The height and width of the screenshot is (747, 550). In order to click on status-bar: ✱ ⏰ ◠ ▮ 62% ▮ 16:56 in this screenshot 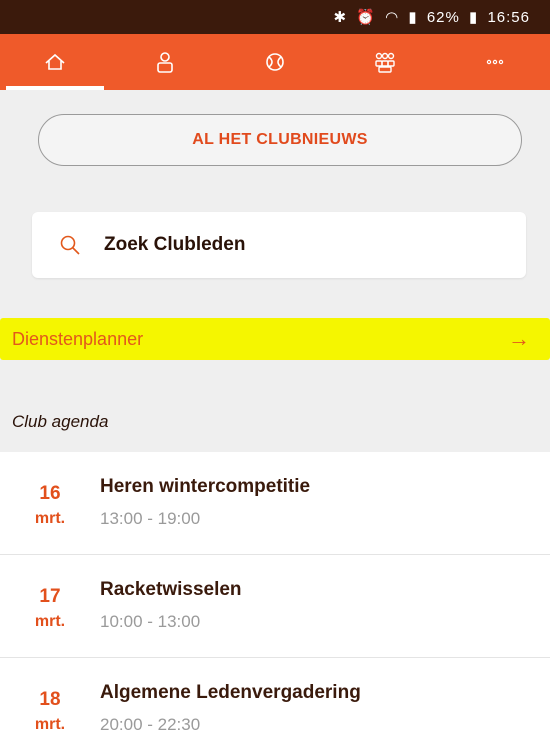, I will do `click(275, 17)`.